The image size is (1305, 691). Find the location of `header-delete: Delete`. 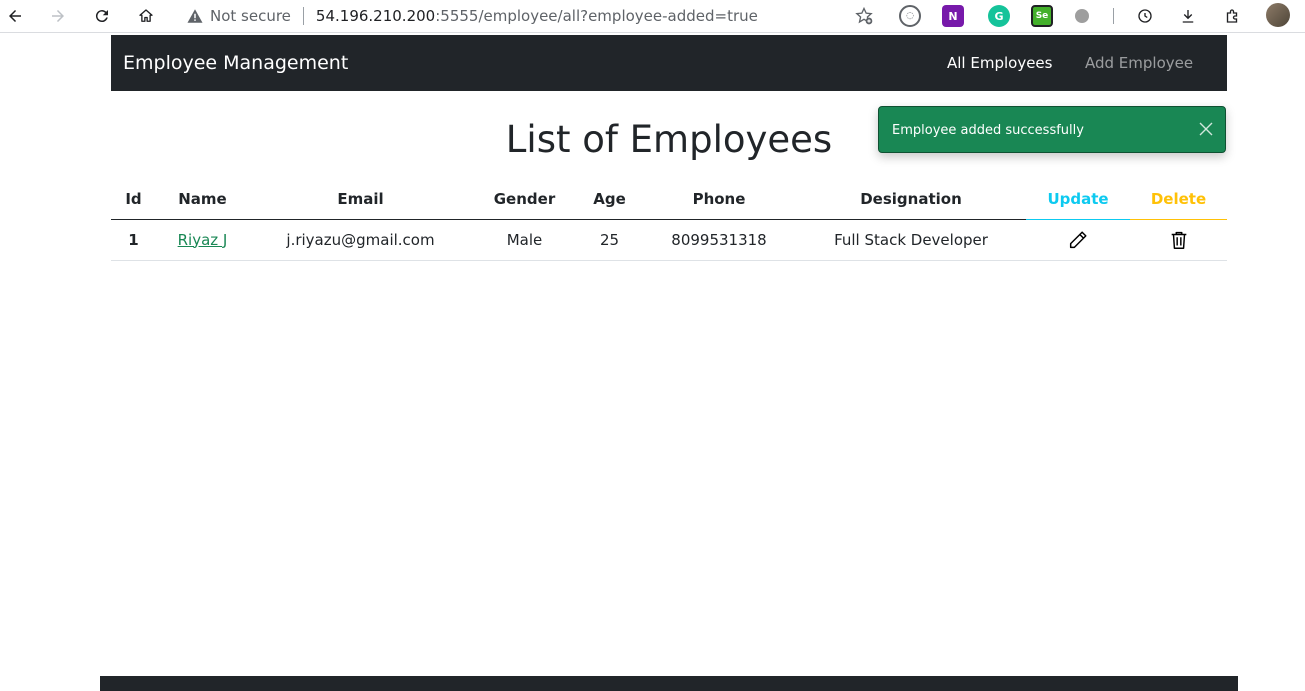

header-delete: Delete is located at coordinates (1178, 200).